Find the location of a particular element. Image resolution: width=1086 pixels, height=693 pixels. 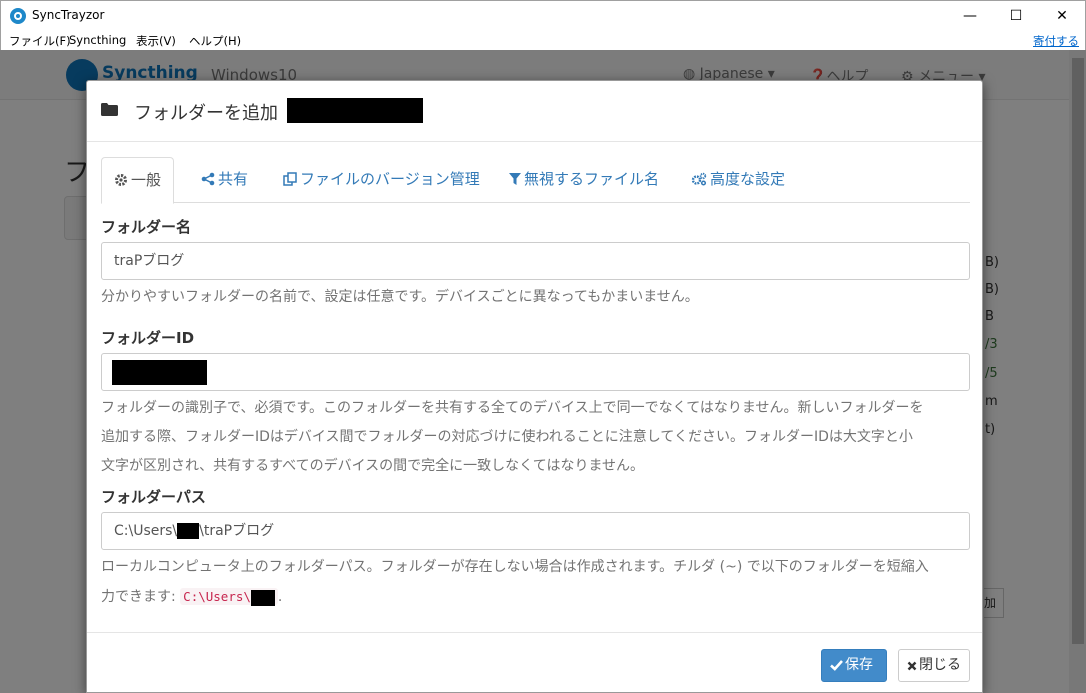

dialog-tabs: 一般 共有 ファイルのバージョン管理 無視するファイル名 高度な設定 is located at coordinates (535, 180).